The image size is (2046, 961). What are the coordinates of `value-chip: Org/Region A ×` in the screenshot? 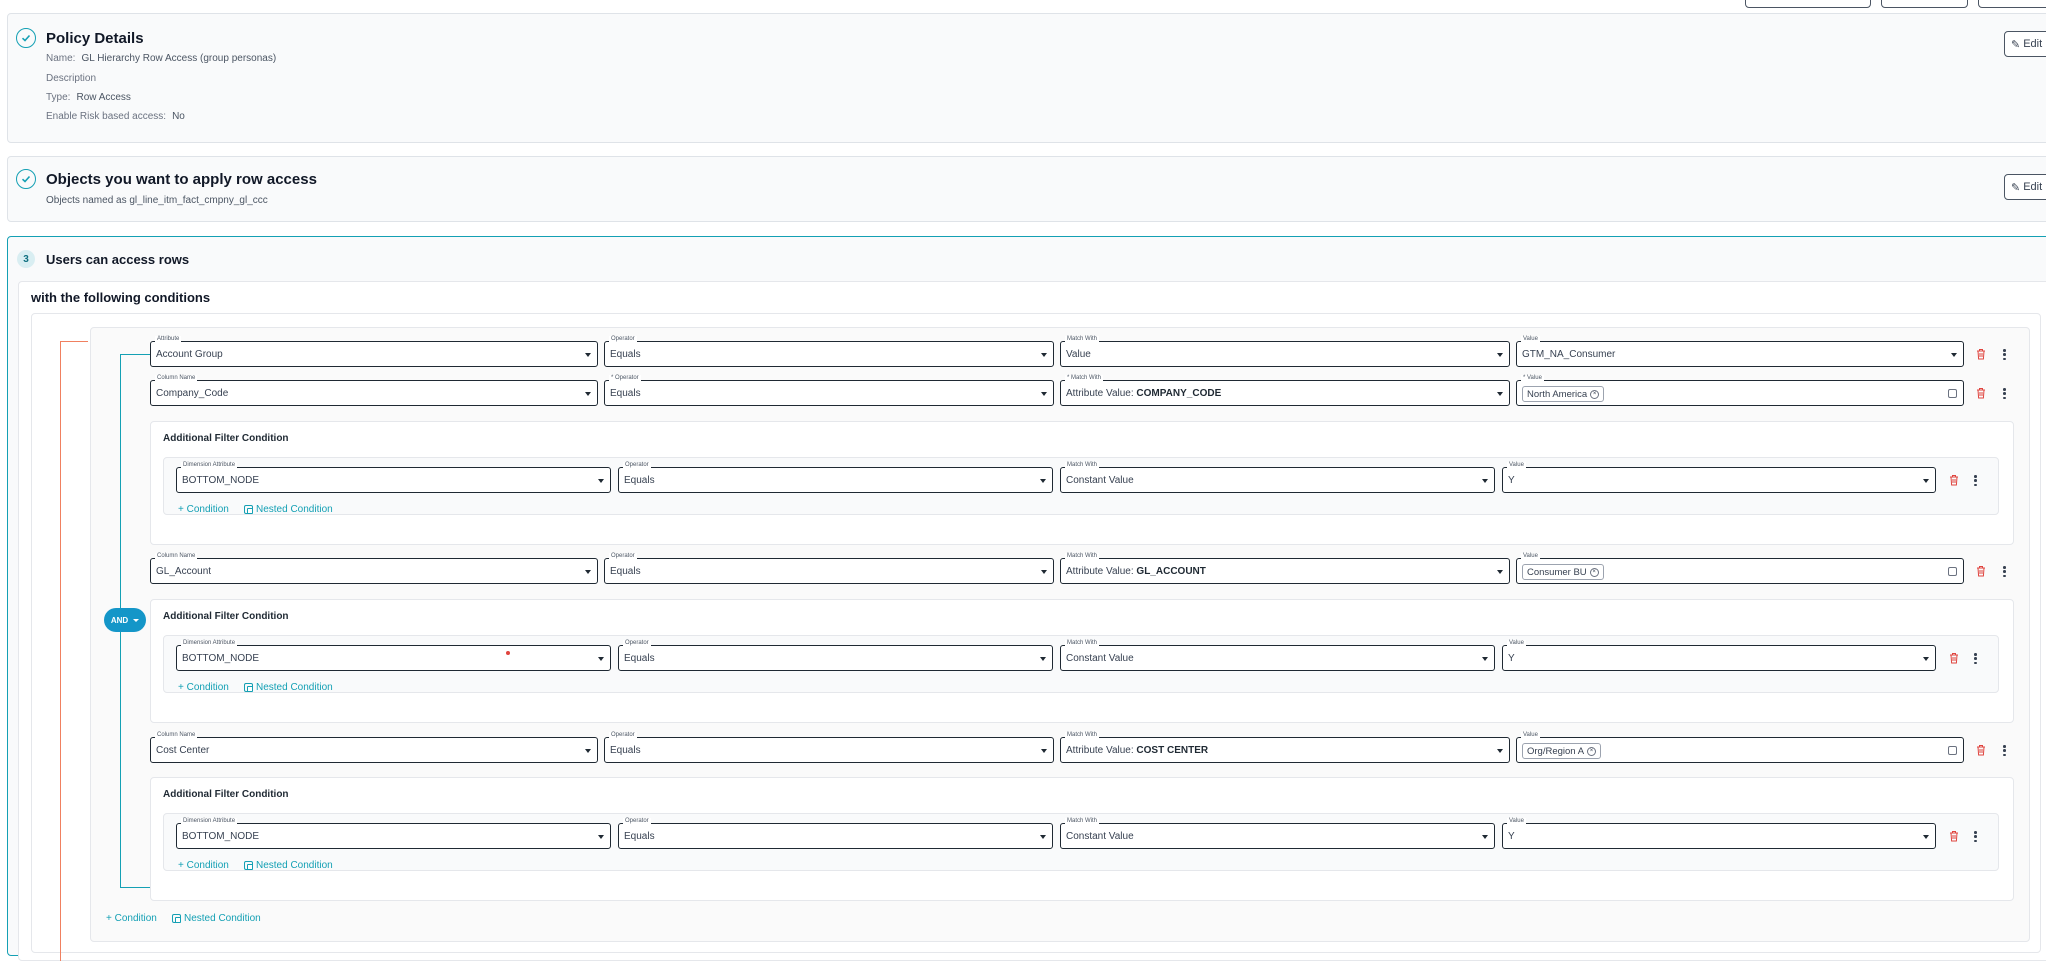 It's located at (1562, 751).